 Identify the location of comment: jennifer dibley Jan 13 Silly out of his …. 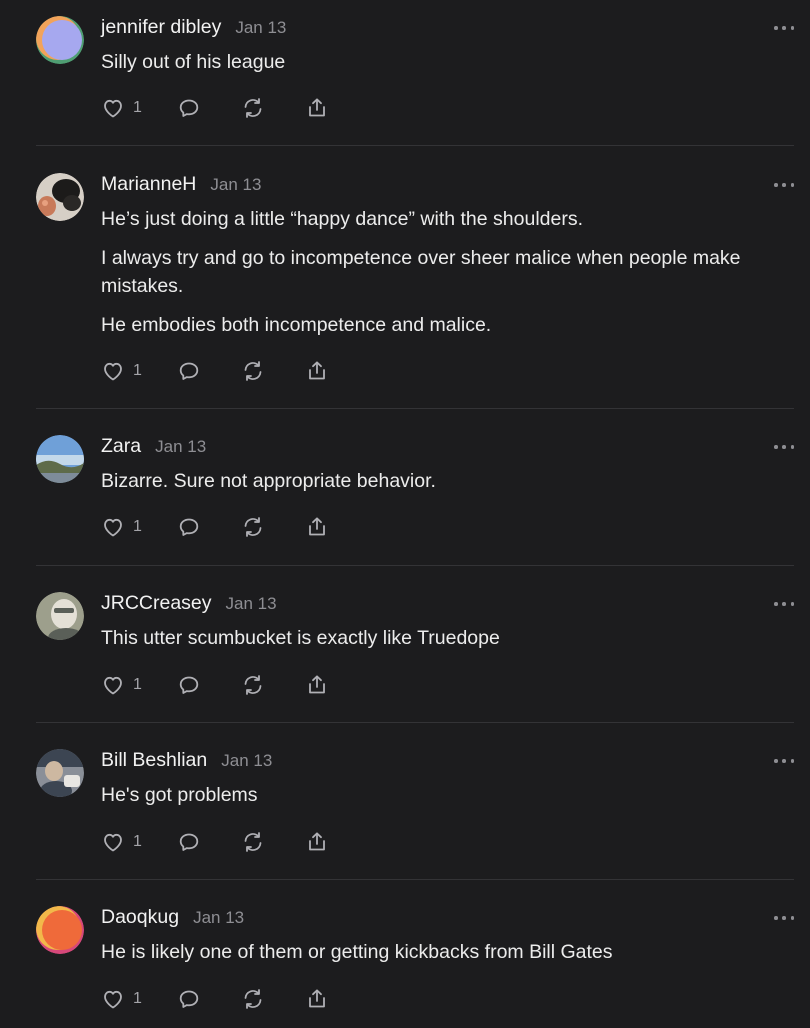
(415, 71).